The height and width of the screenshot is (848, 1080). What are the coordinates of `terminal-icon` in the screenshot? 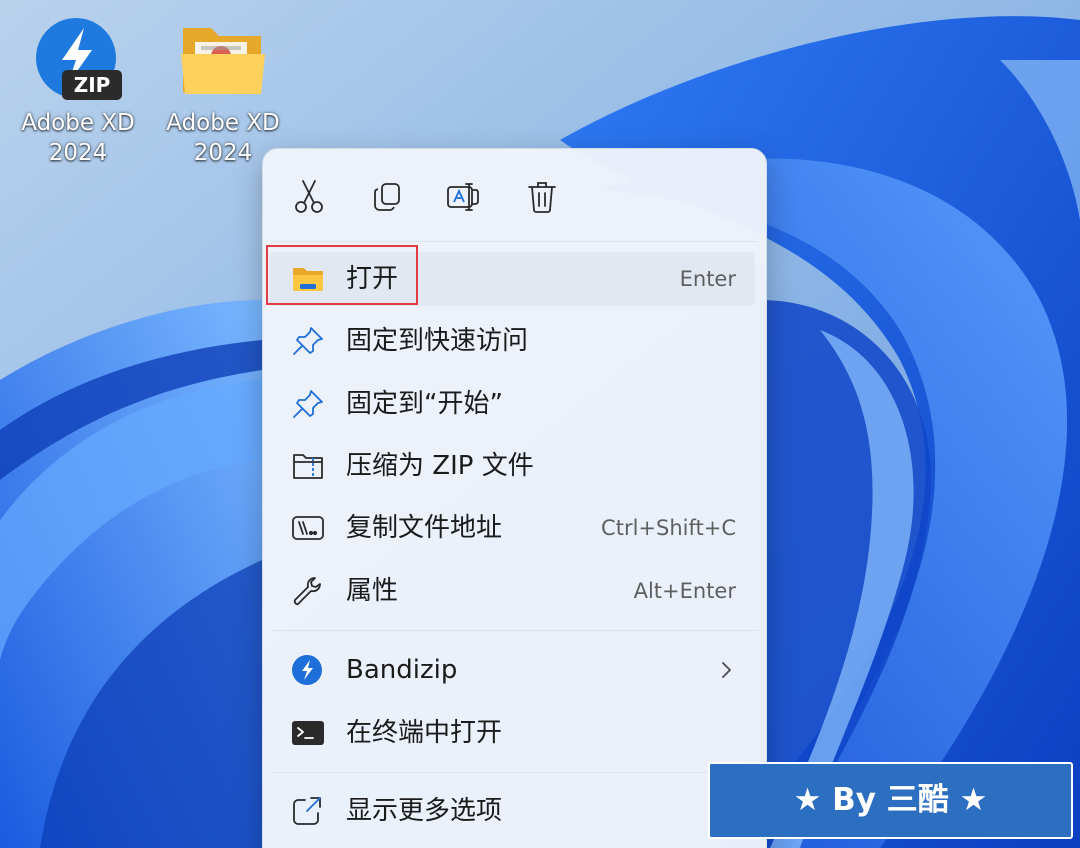 It's located at (308, 733).